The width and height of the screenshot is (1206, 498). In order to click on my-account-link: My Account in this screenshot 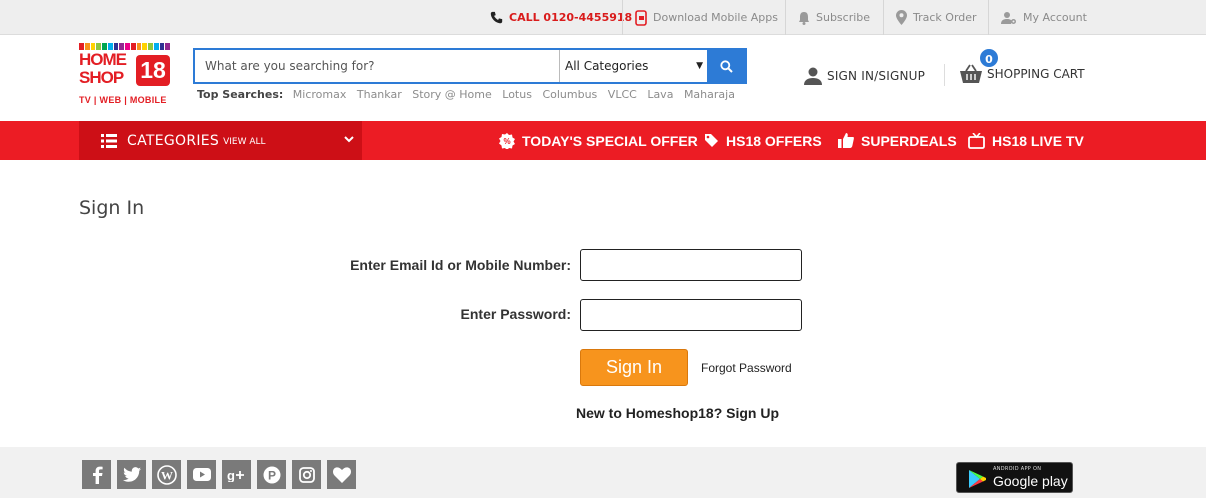, I will do `click(1038, 17)`.